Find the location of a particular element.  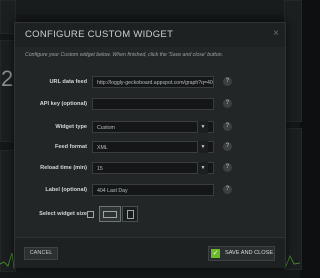

size-wide-icon is located at coordinates (110, 214).